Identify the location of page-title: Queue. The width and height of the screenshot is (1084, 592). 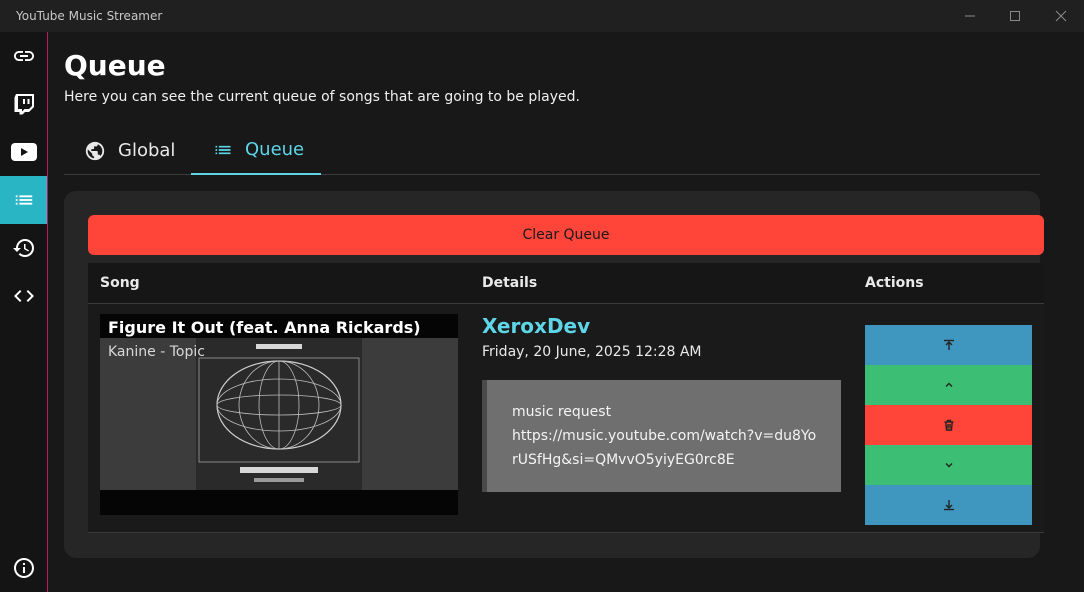
(115, 65).